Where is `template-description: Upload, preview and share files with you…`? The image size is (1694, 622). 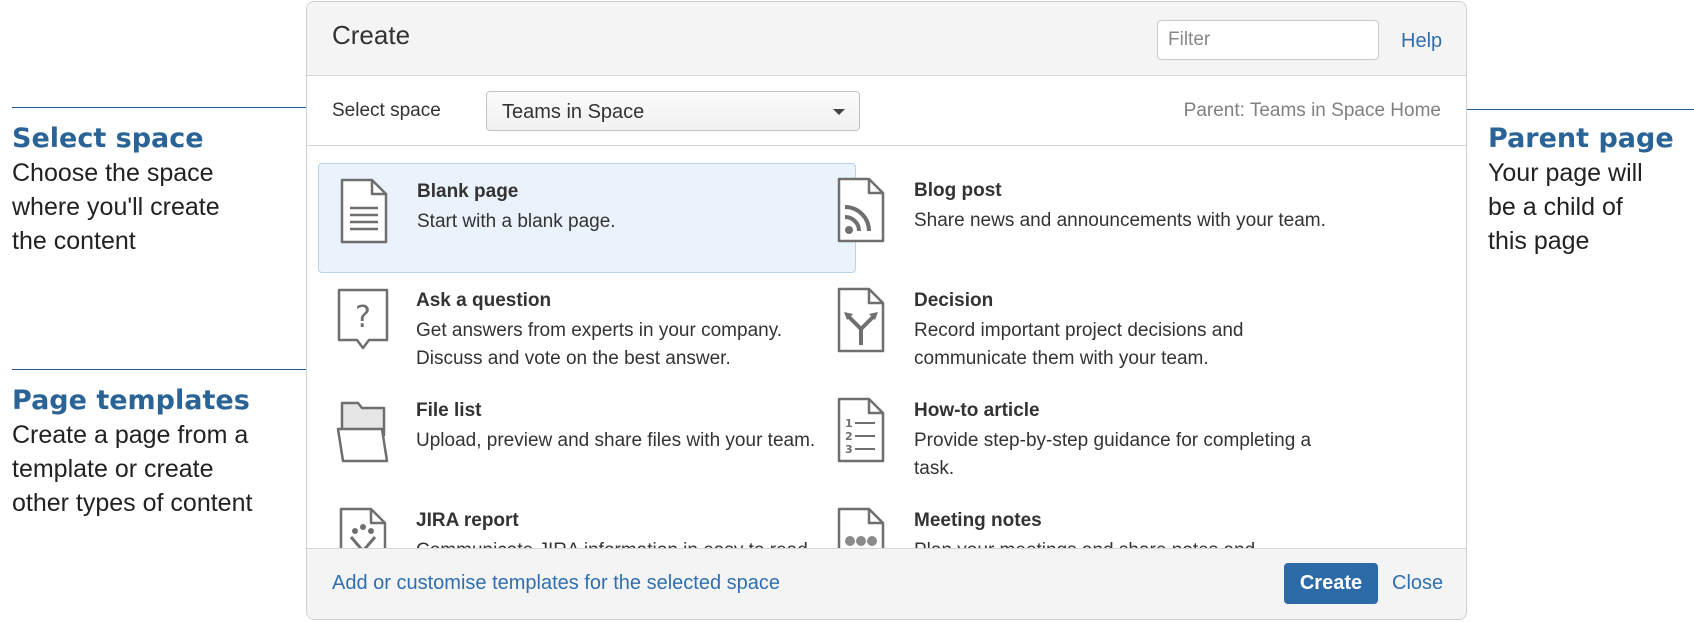 template-description: Upload, preview and share files with you… is located at coordinates (616, 440).